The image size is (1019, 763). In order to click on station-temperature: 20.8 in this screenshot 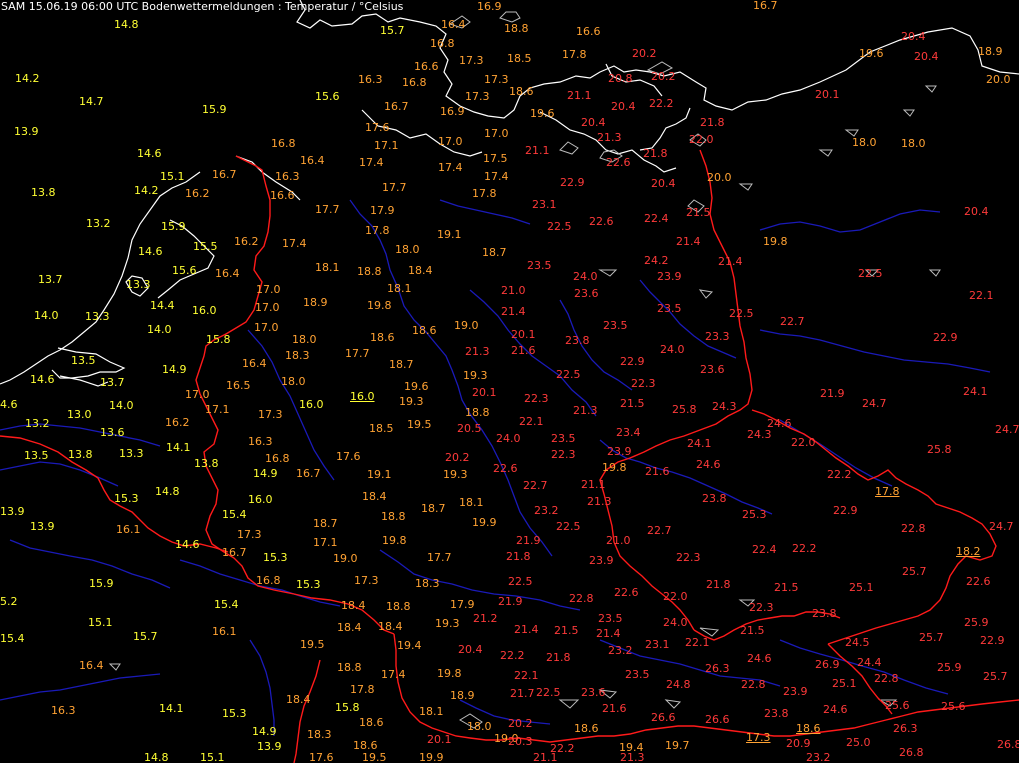, I will do `click(620, 78)`.